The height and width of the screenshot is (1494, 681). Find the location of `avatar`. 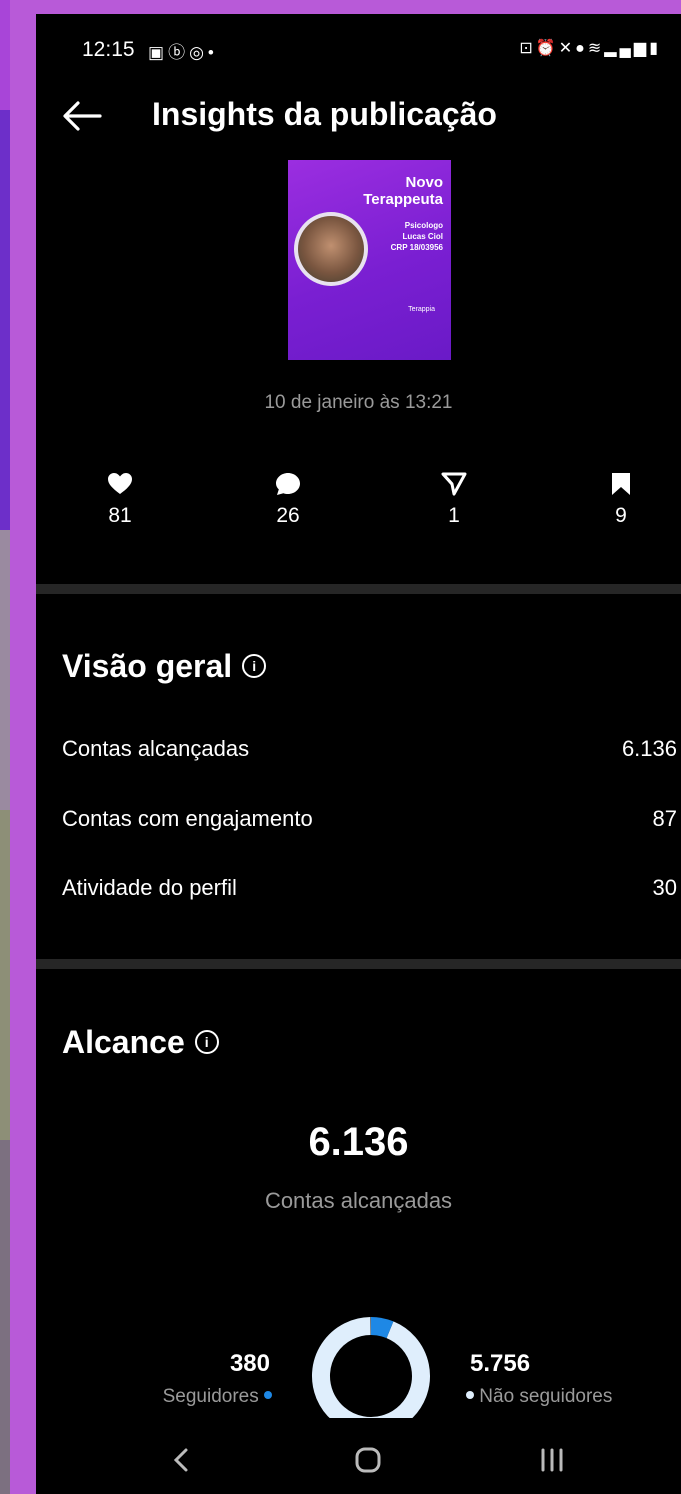

avatar is located at coordinates (331, 249).